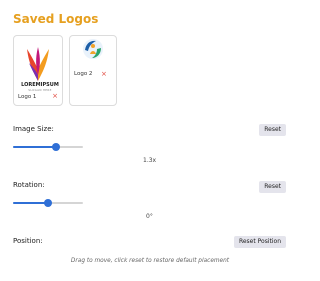 The width and height of the screenshot is (320, 281). Describe the element at coordinates (56, 19) in the screenshot. I see `saved-logos-title: Saved Logos` at that location.